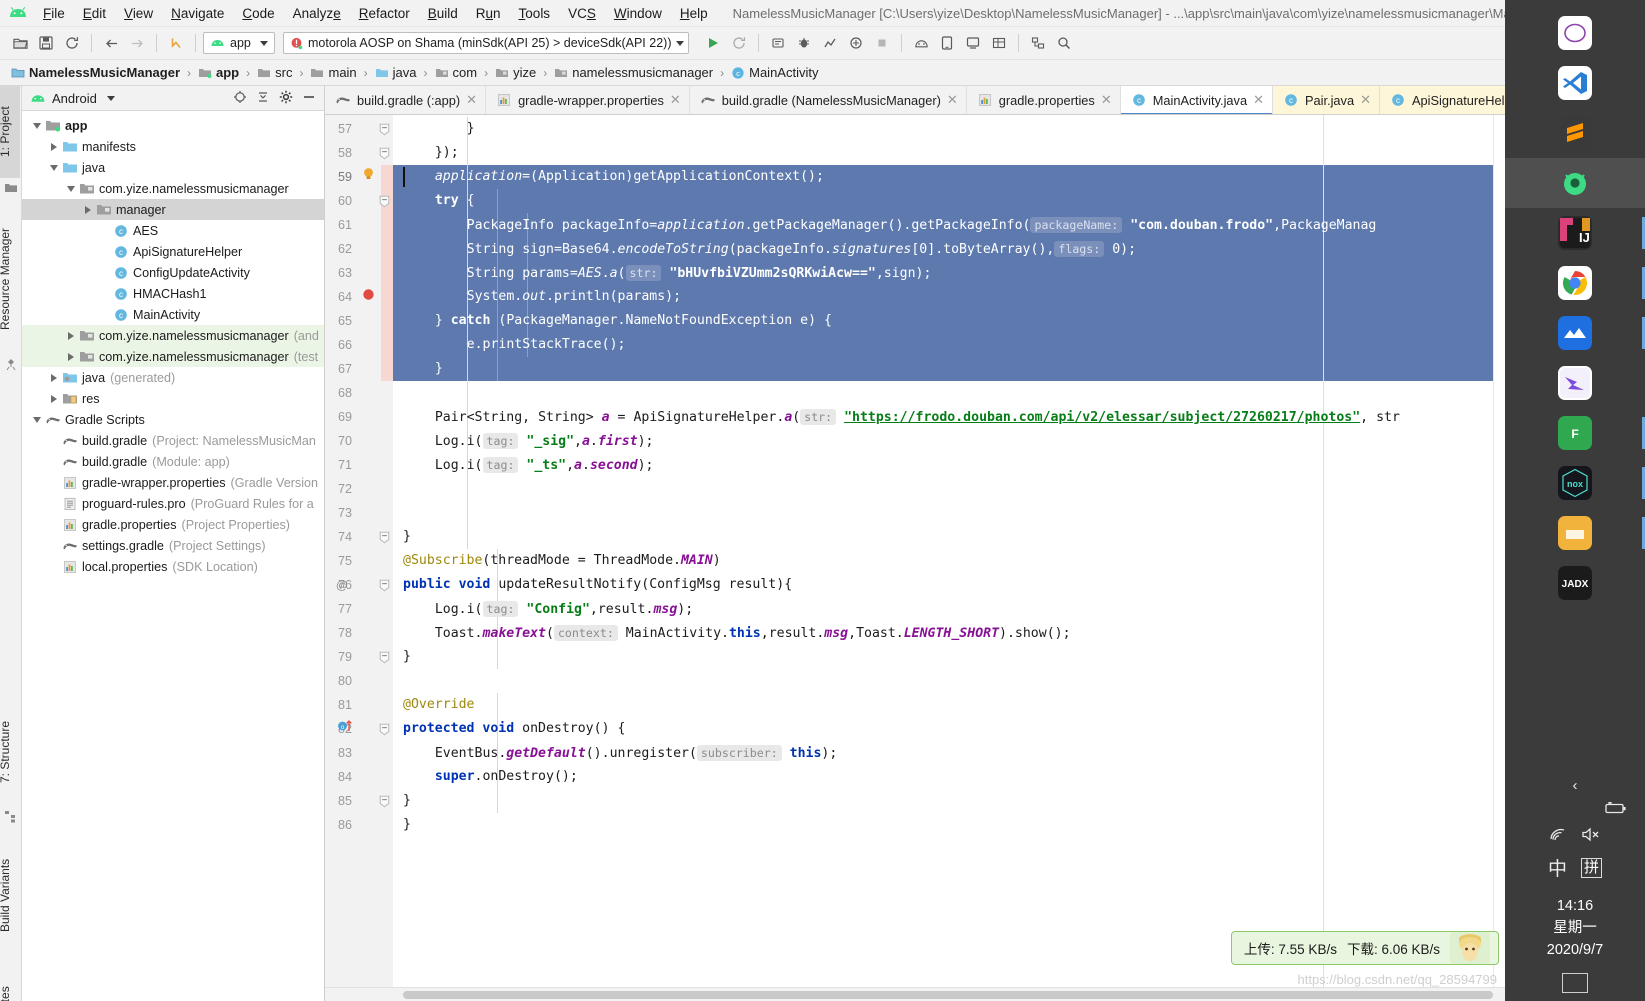 The image size is (1645, 1001). Describe the element at coordinates (309, 98) in the screenshot. I see `hide-panel-icon` at that location.